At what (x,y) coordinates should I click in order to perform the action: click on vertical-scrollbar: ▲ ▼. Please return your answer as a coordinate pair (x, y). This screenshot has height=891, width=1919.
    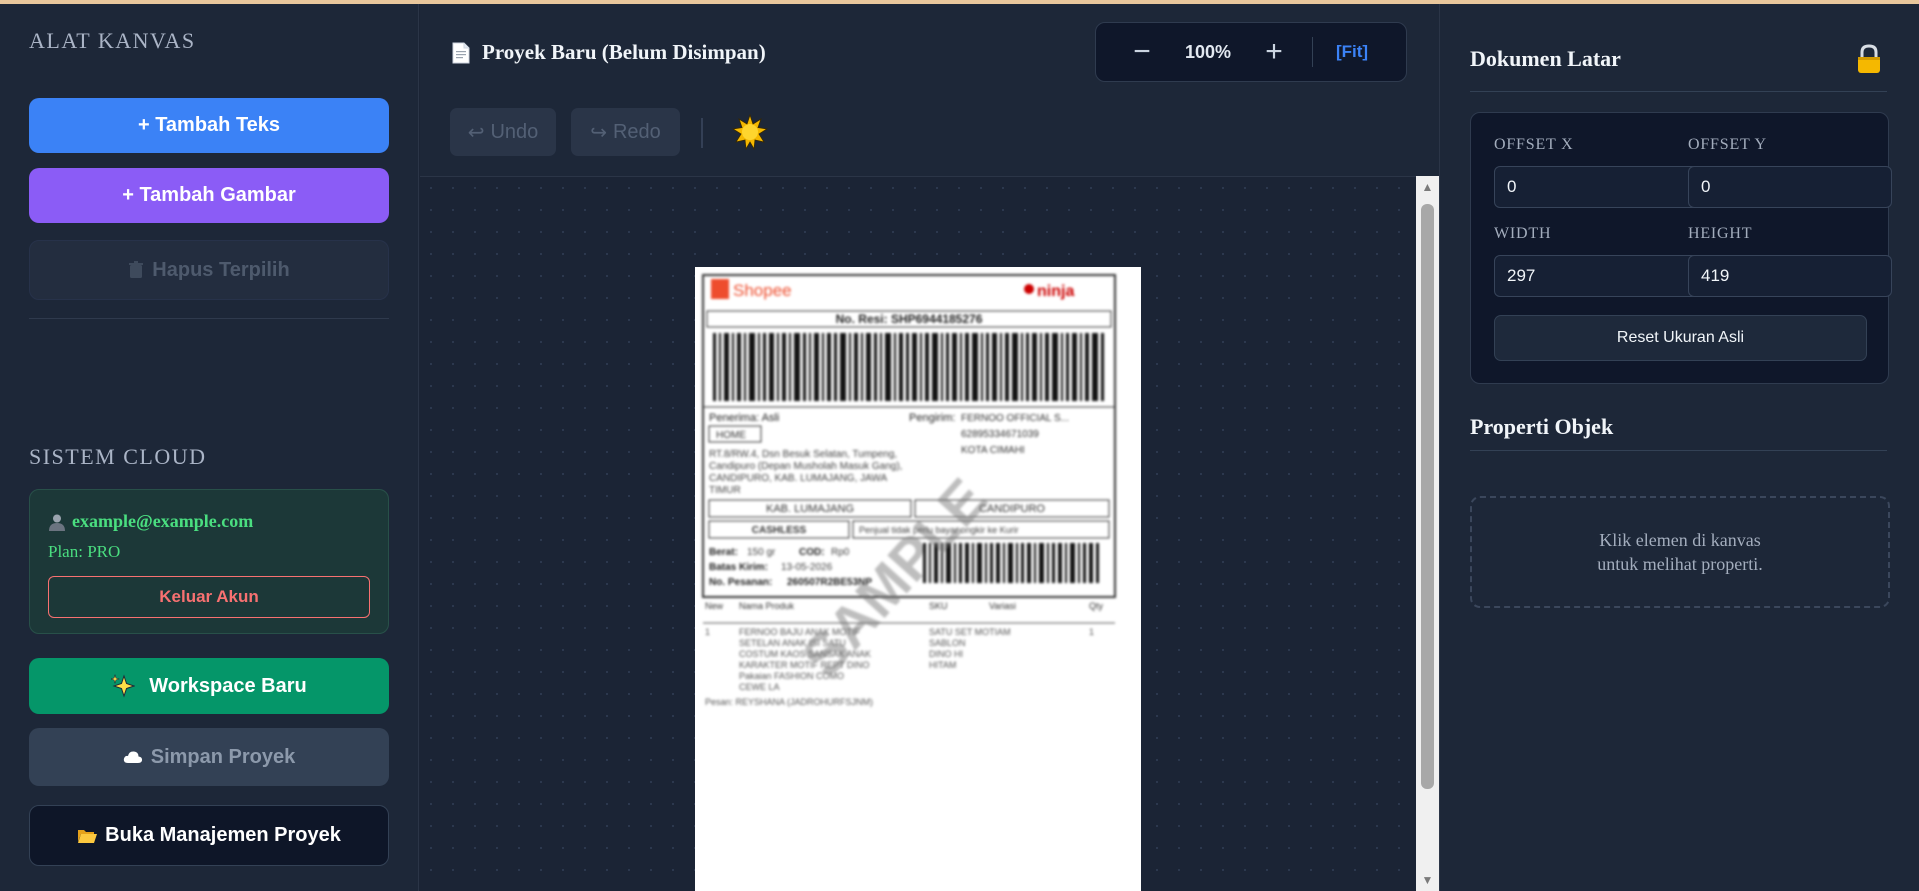
    Looking at the image, I should click on (1427, 533).